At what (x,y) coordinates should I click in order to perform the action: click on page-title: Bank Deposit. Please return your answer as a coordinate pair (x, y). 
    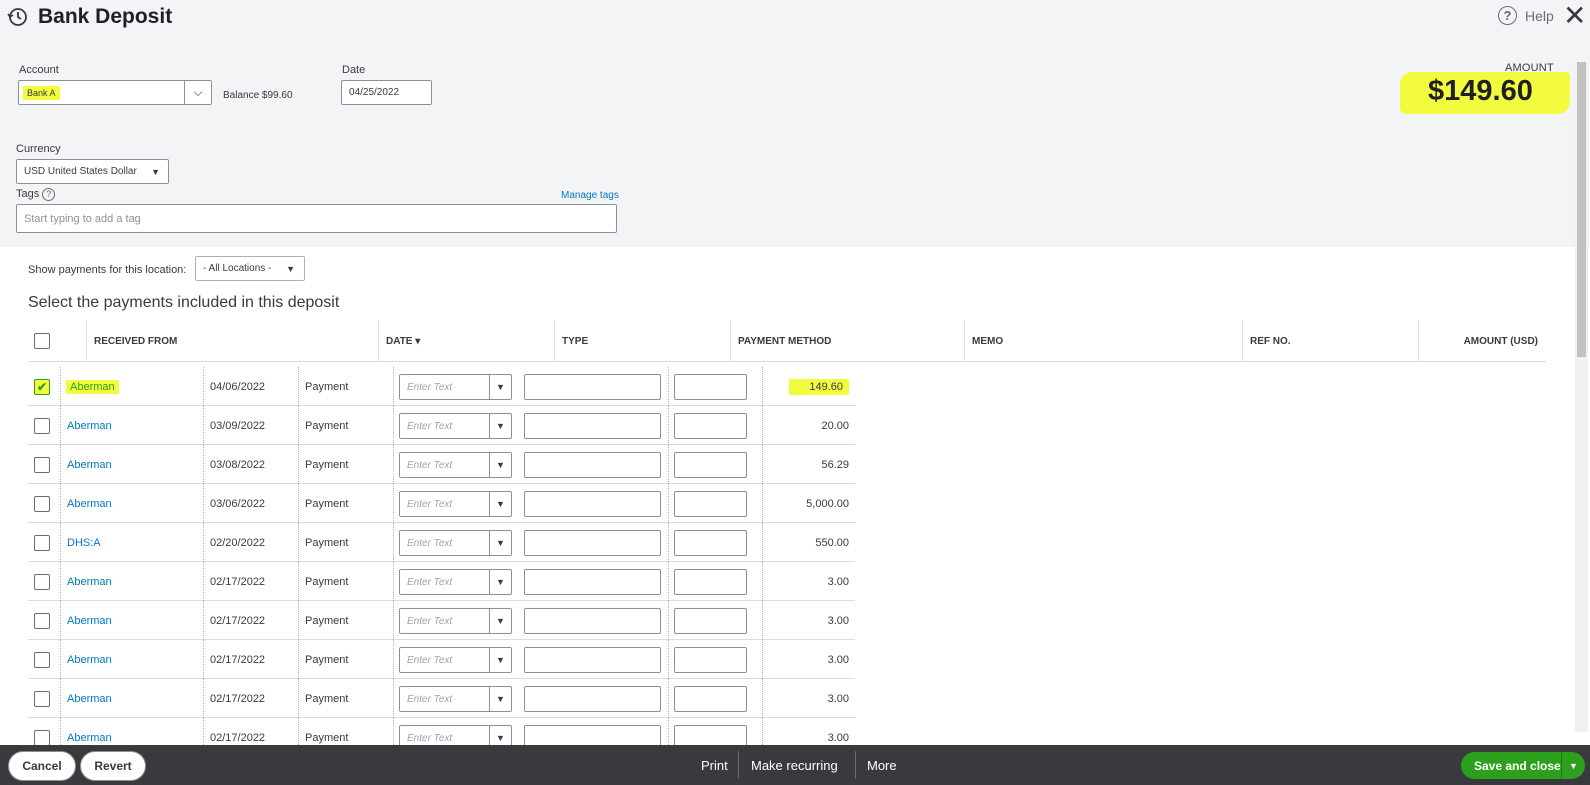
    Looking at the image, I should click on (105, 16).